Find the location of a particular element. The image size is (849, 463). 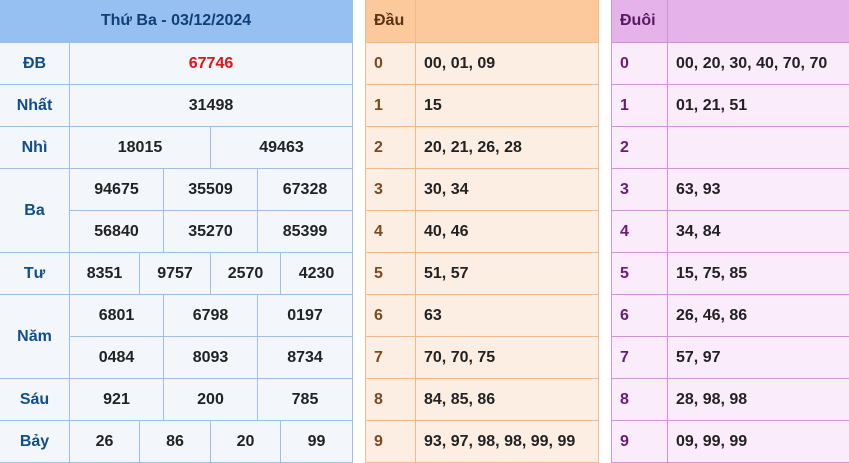

head-digit: 6 is located at coordinates (391, 316).